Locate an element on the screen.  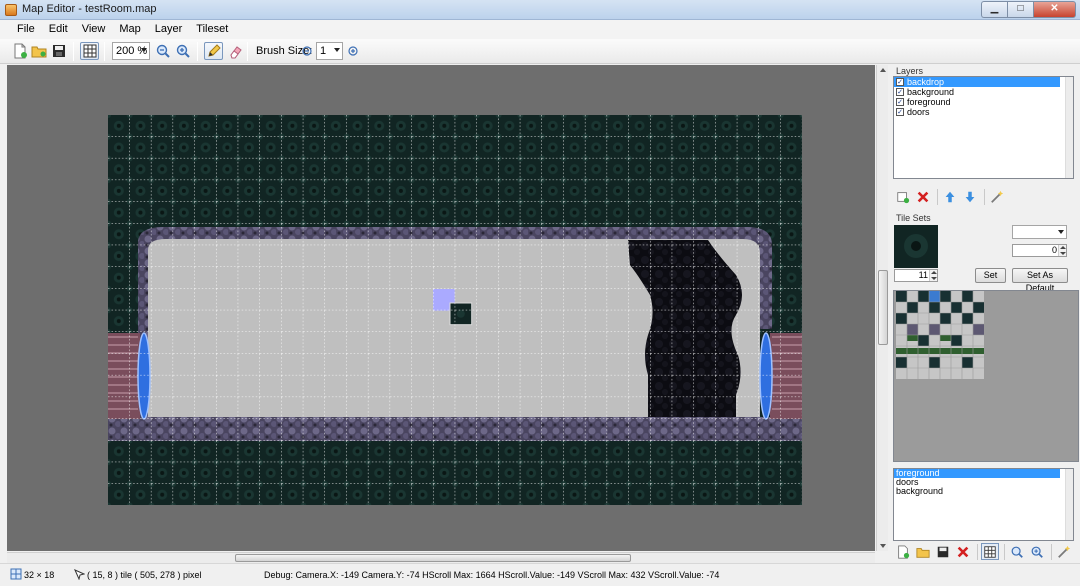
set-as-default-button: Set As Default is located at coordinates (1040, 280).